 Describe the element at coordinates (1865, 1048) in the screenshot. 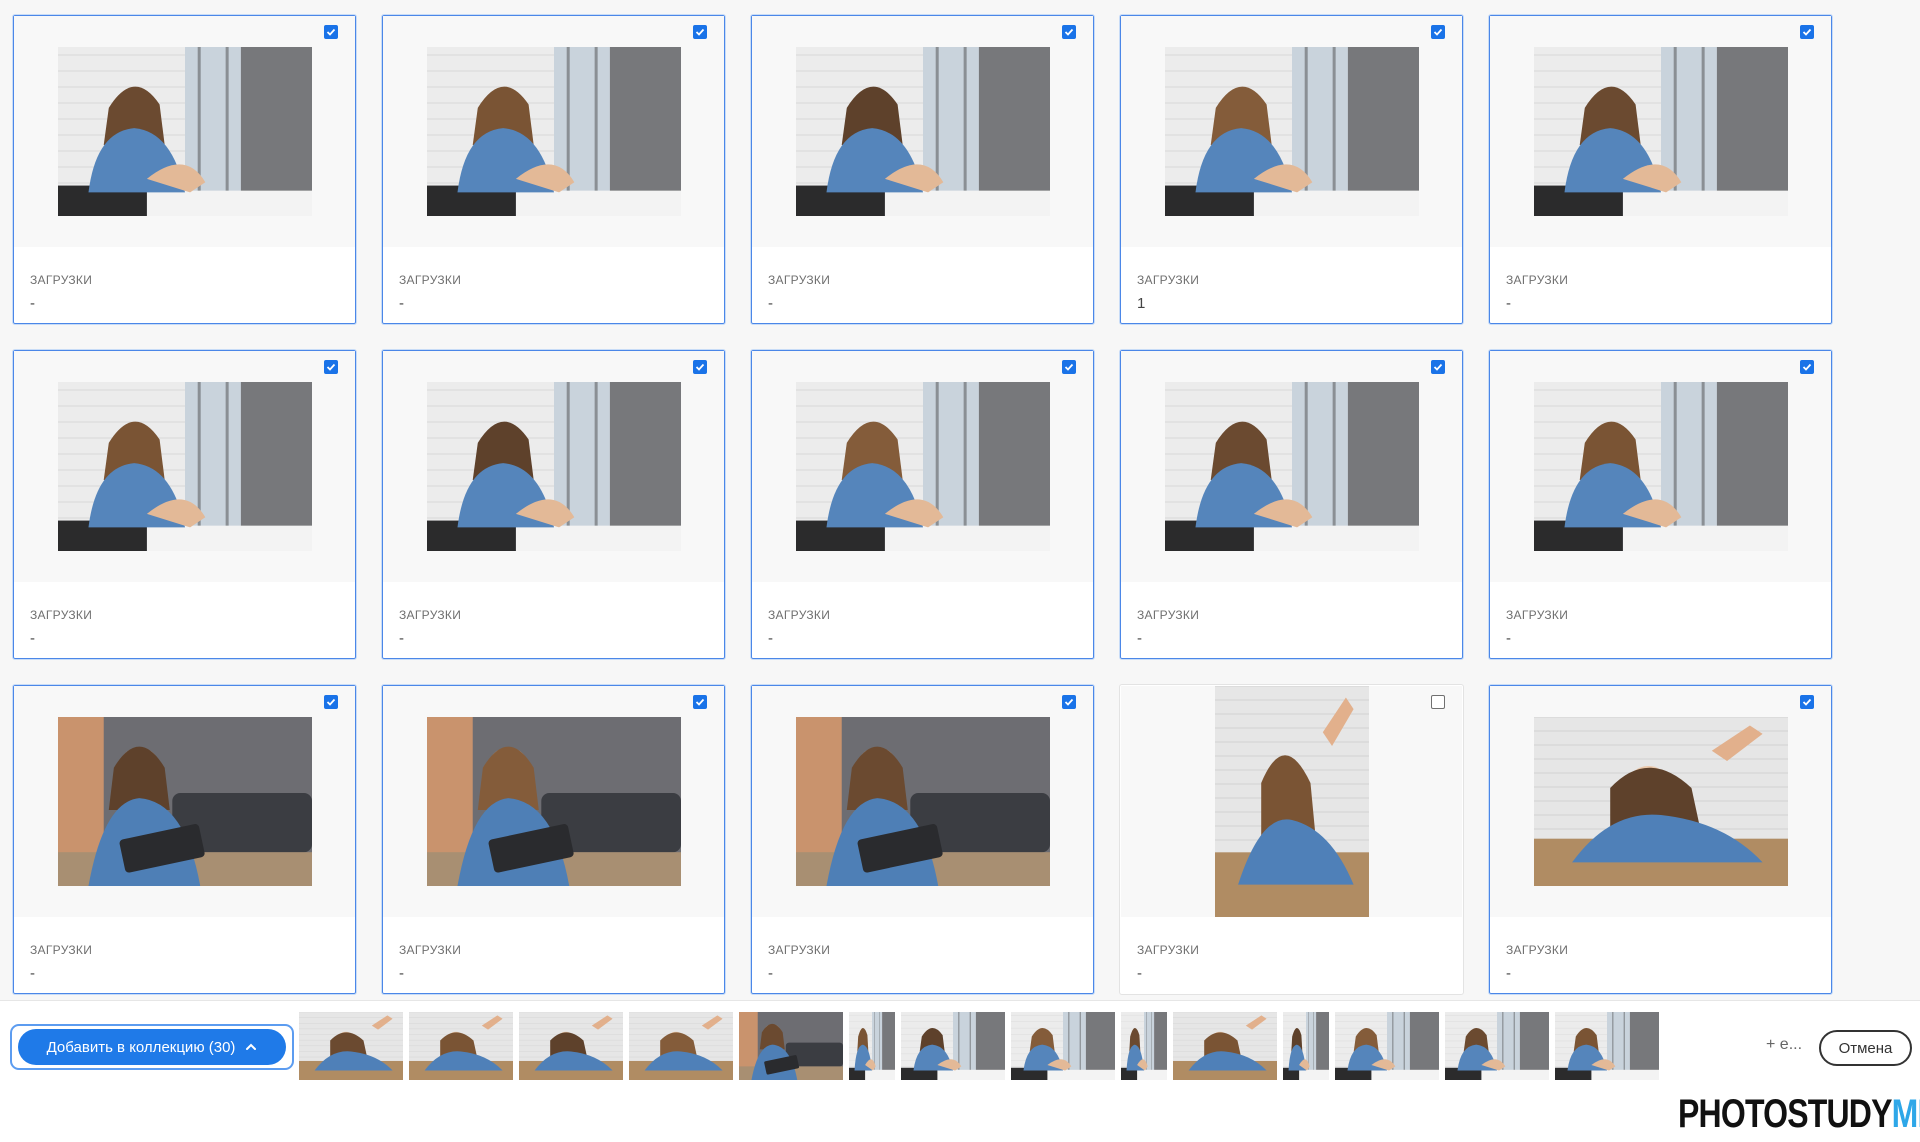

I see `cancel-button: Отмена` at that location.